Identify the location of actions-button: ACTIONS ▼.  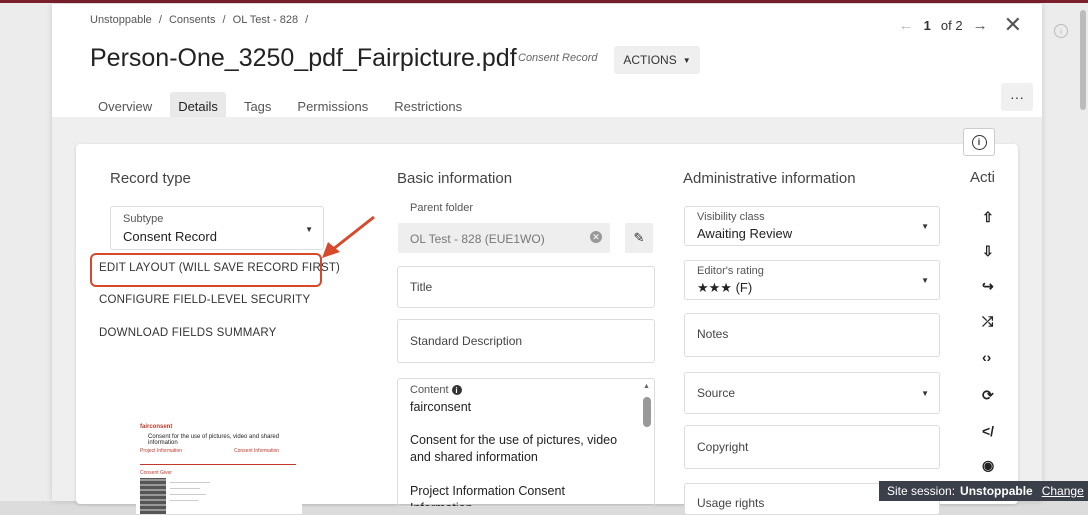
(657, 60).